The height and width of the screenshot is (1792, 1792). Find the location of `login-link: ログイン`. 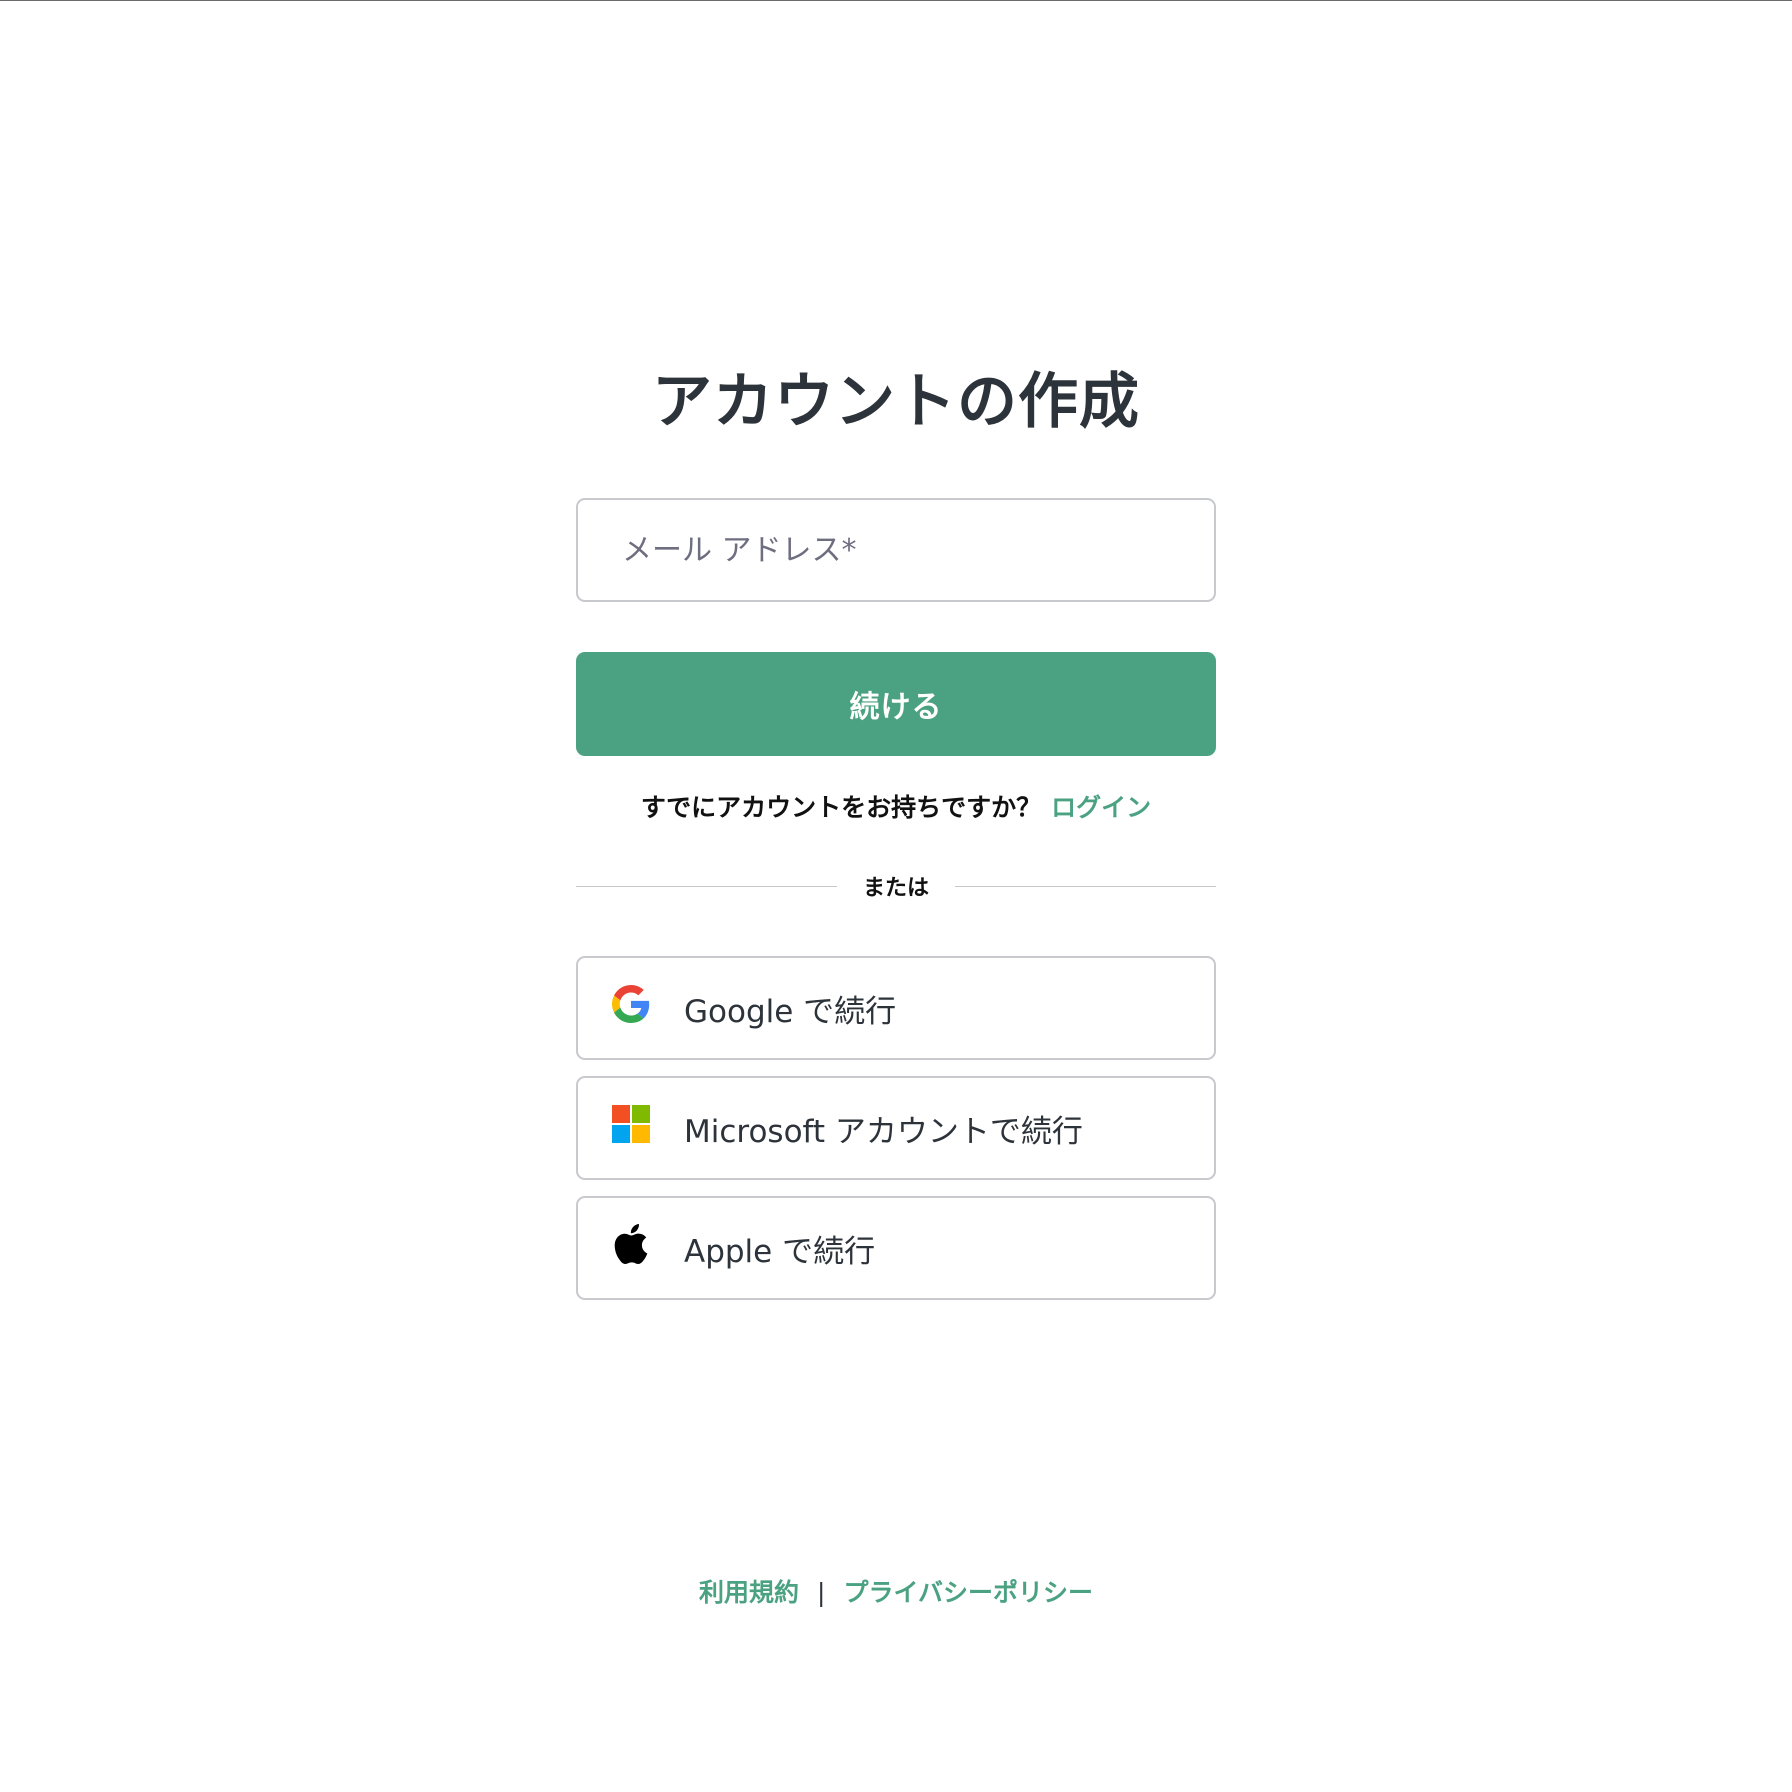

login-link: ログイン is located at coordinates (1101, 807).